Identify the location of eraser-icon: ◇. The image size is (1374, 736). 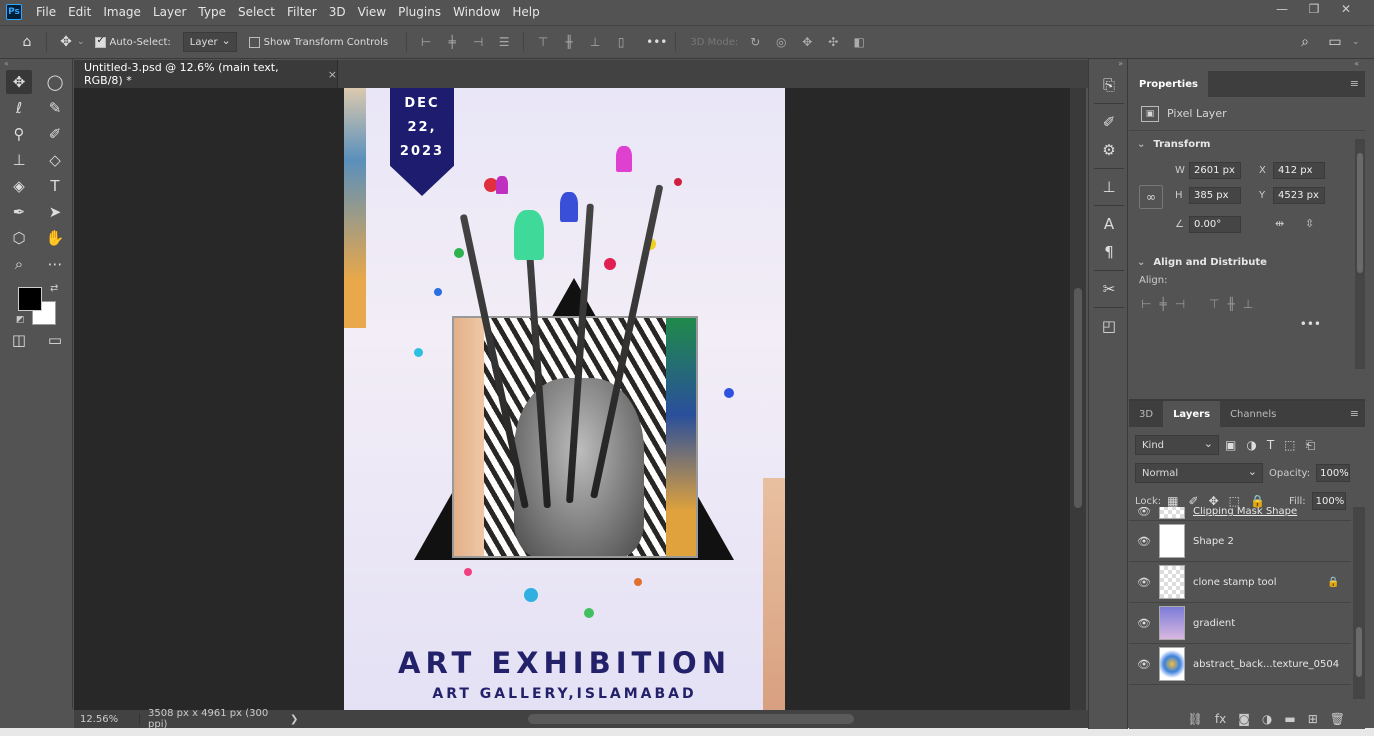
(55, 160).